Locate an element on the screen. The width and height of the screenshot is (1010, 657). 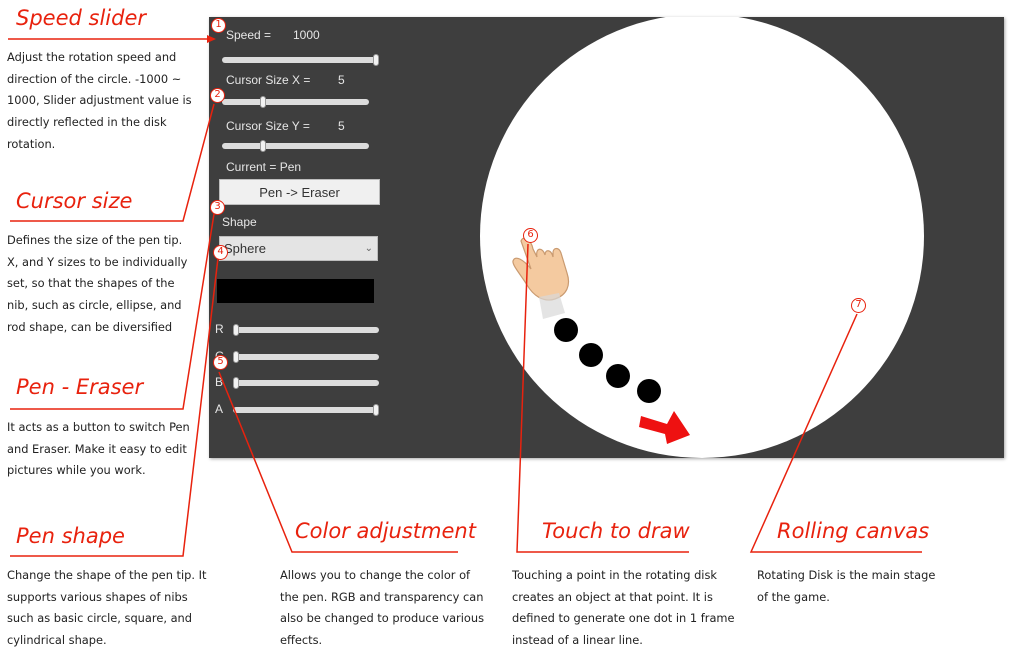
r-slider-handle is located at coordinates (236, 330).